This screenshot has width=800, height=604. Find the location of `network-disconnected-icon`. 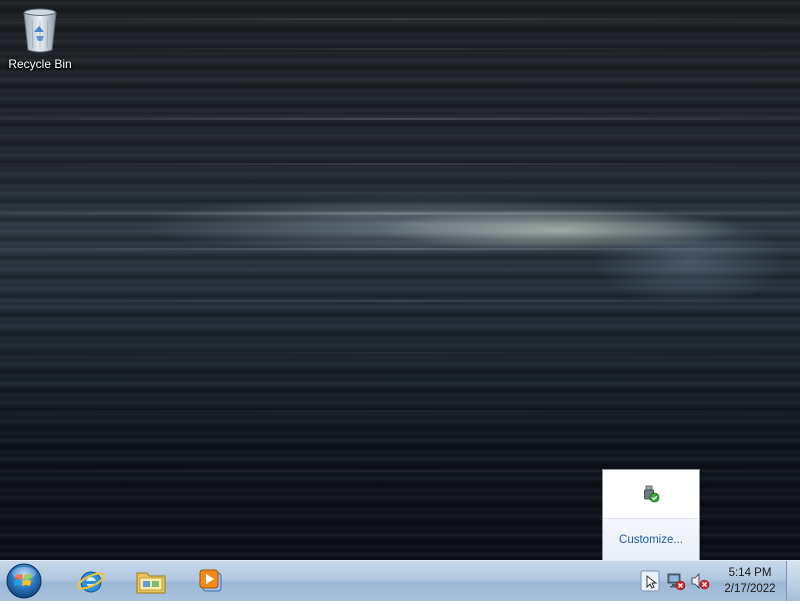

network-disconnected-icon is located at coordinates (676, 582).